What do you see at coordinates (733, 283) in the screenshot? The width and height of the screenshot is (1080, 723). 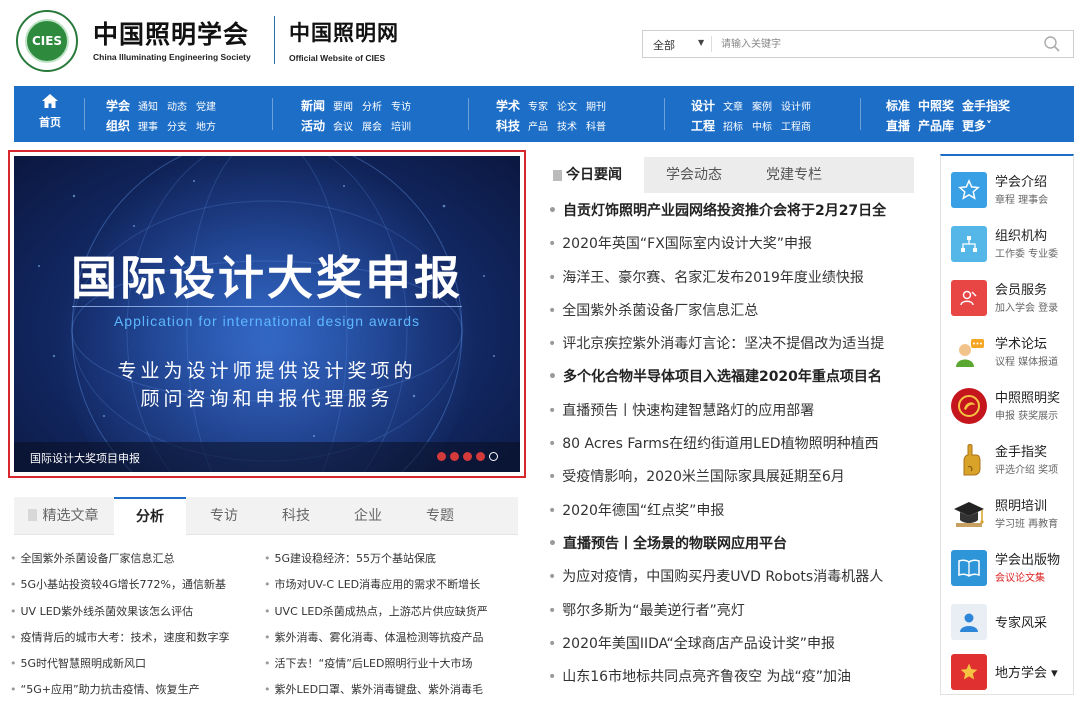 I see `news-item: 海洋王、豪尔赛、名家汇发布2019年度业绩快报` at bounding box center [733, 283].